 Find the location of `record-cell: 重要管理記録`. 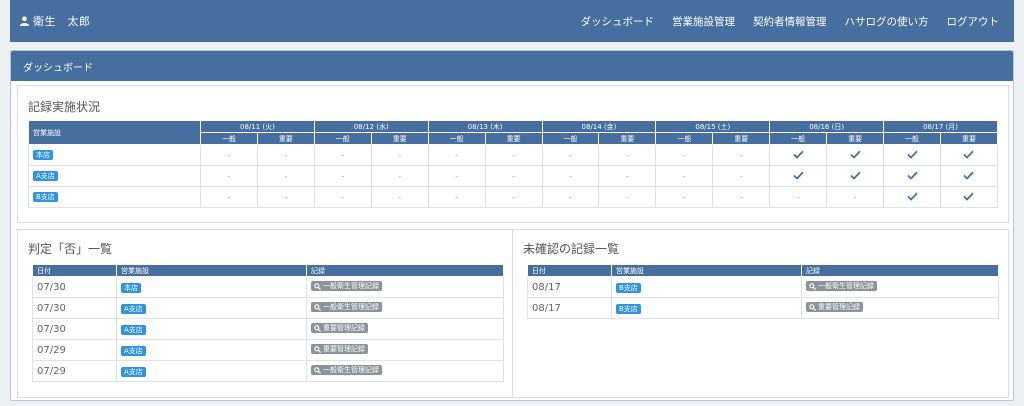

record-cell: 重要管理記録 is located at coordinates (900, 308).